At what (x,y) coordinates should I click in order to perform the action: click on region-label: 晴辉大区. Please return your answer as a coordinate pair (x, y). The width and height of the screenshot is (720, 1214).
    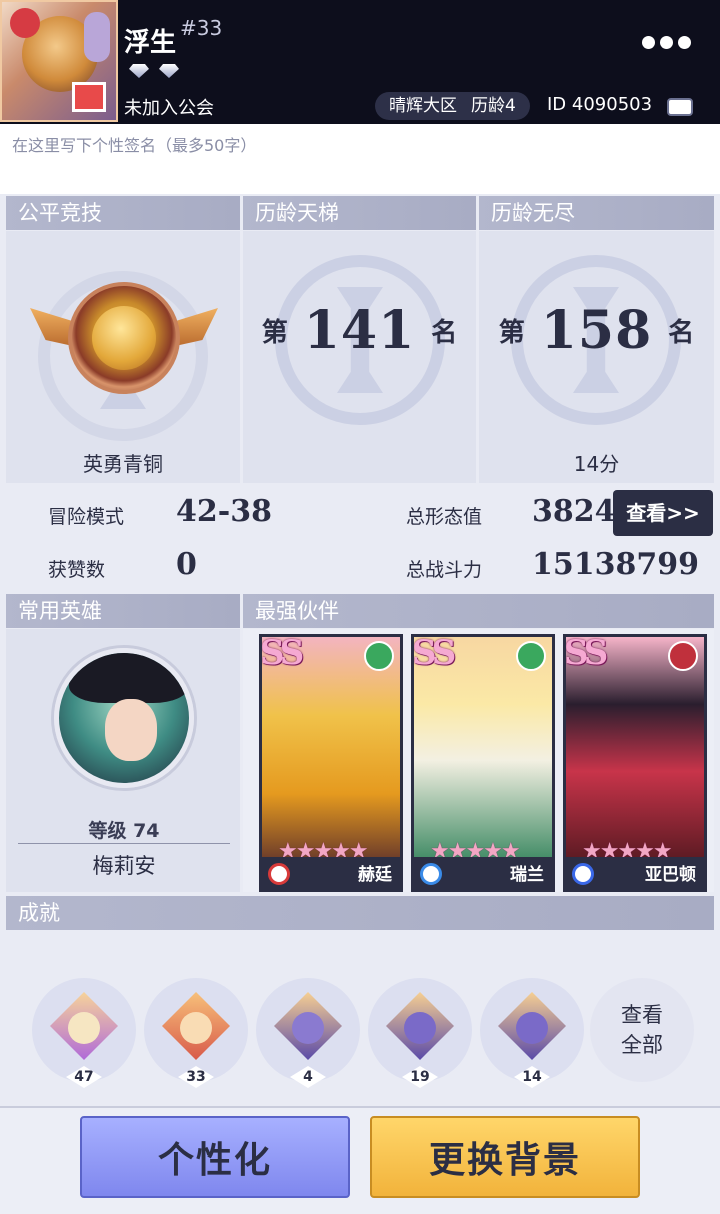
    Looking at the image, I should click on (423, 106).